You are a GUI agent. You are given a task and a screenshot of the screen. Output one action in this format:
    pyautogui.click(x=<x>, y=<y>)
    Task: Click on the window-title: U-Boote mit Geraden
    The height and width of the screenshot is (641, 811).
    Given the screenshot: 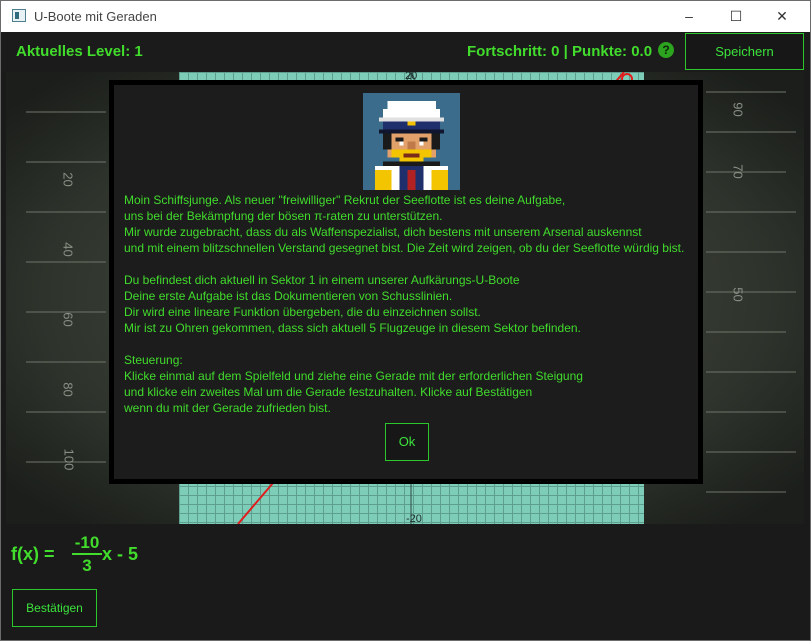 What is the action you would take?
    pyautogui.click(x=95, y=16)
    